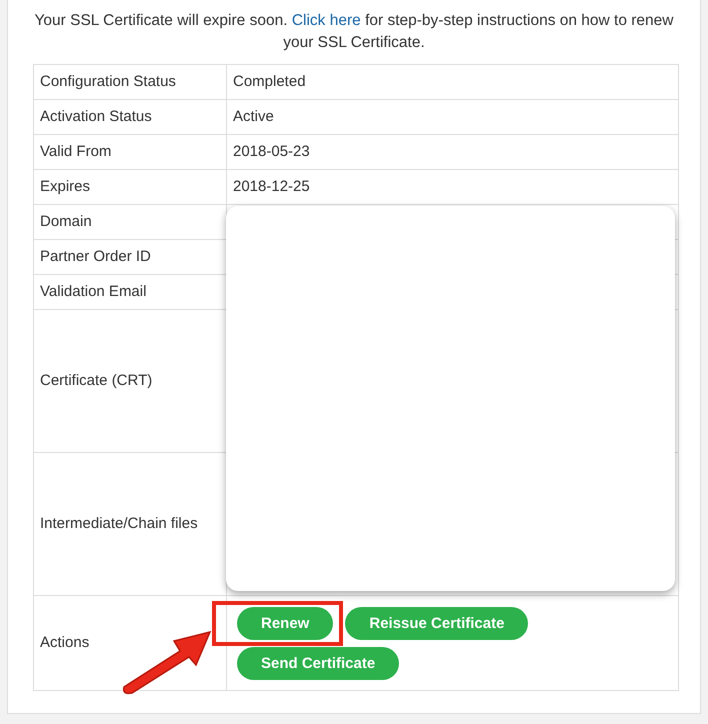  Describe the element at coordinates (436, 623) in the screenshot. I see `action-button: Reissue Certificate` at that location.